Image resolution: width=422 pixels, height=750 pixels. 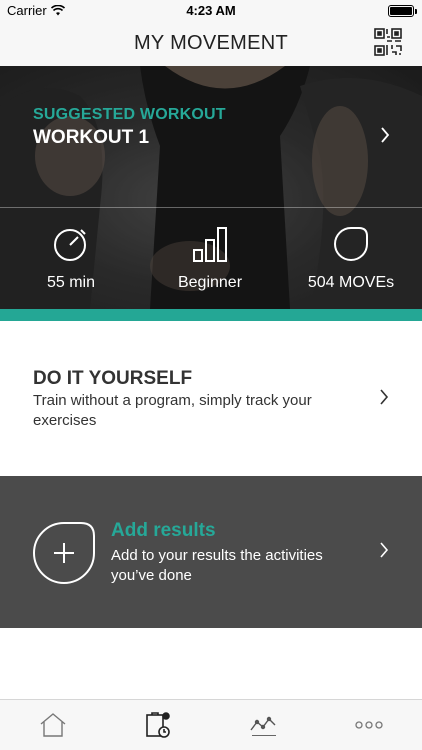 I want to click on workout-title: WORKOUT 1, so click(x=91, y=137).